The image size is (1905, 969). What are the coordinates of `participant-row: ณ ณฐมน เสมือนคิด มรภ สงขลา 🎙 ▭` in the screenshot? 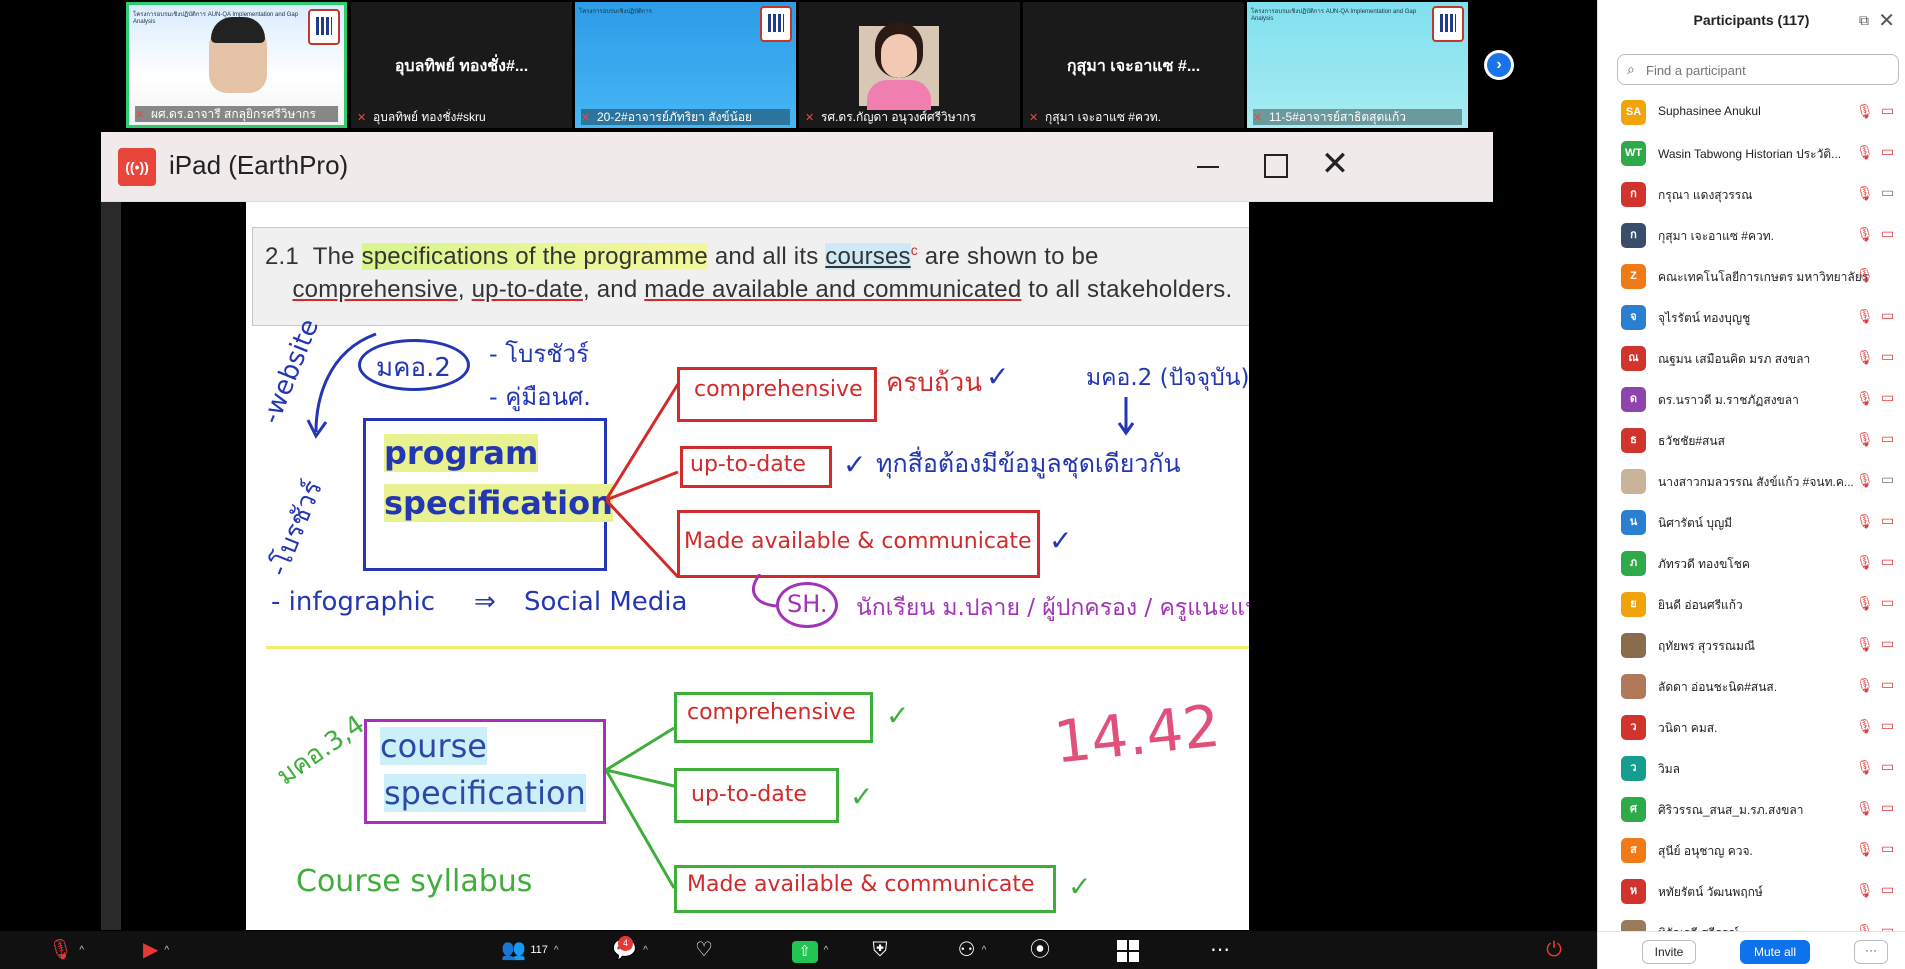 It's located at (1751, 358).